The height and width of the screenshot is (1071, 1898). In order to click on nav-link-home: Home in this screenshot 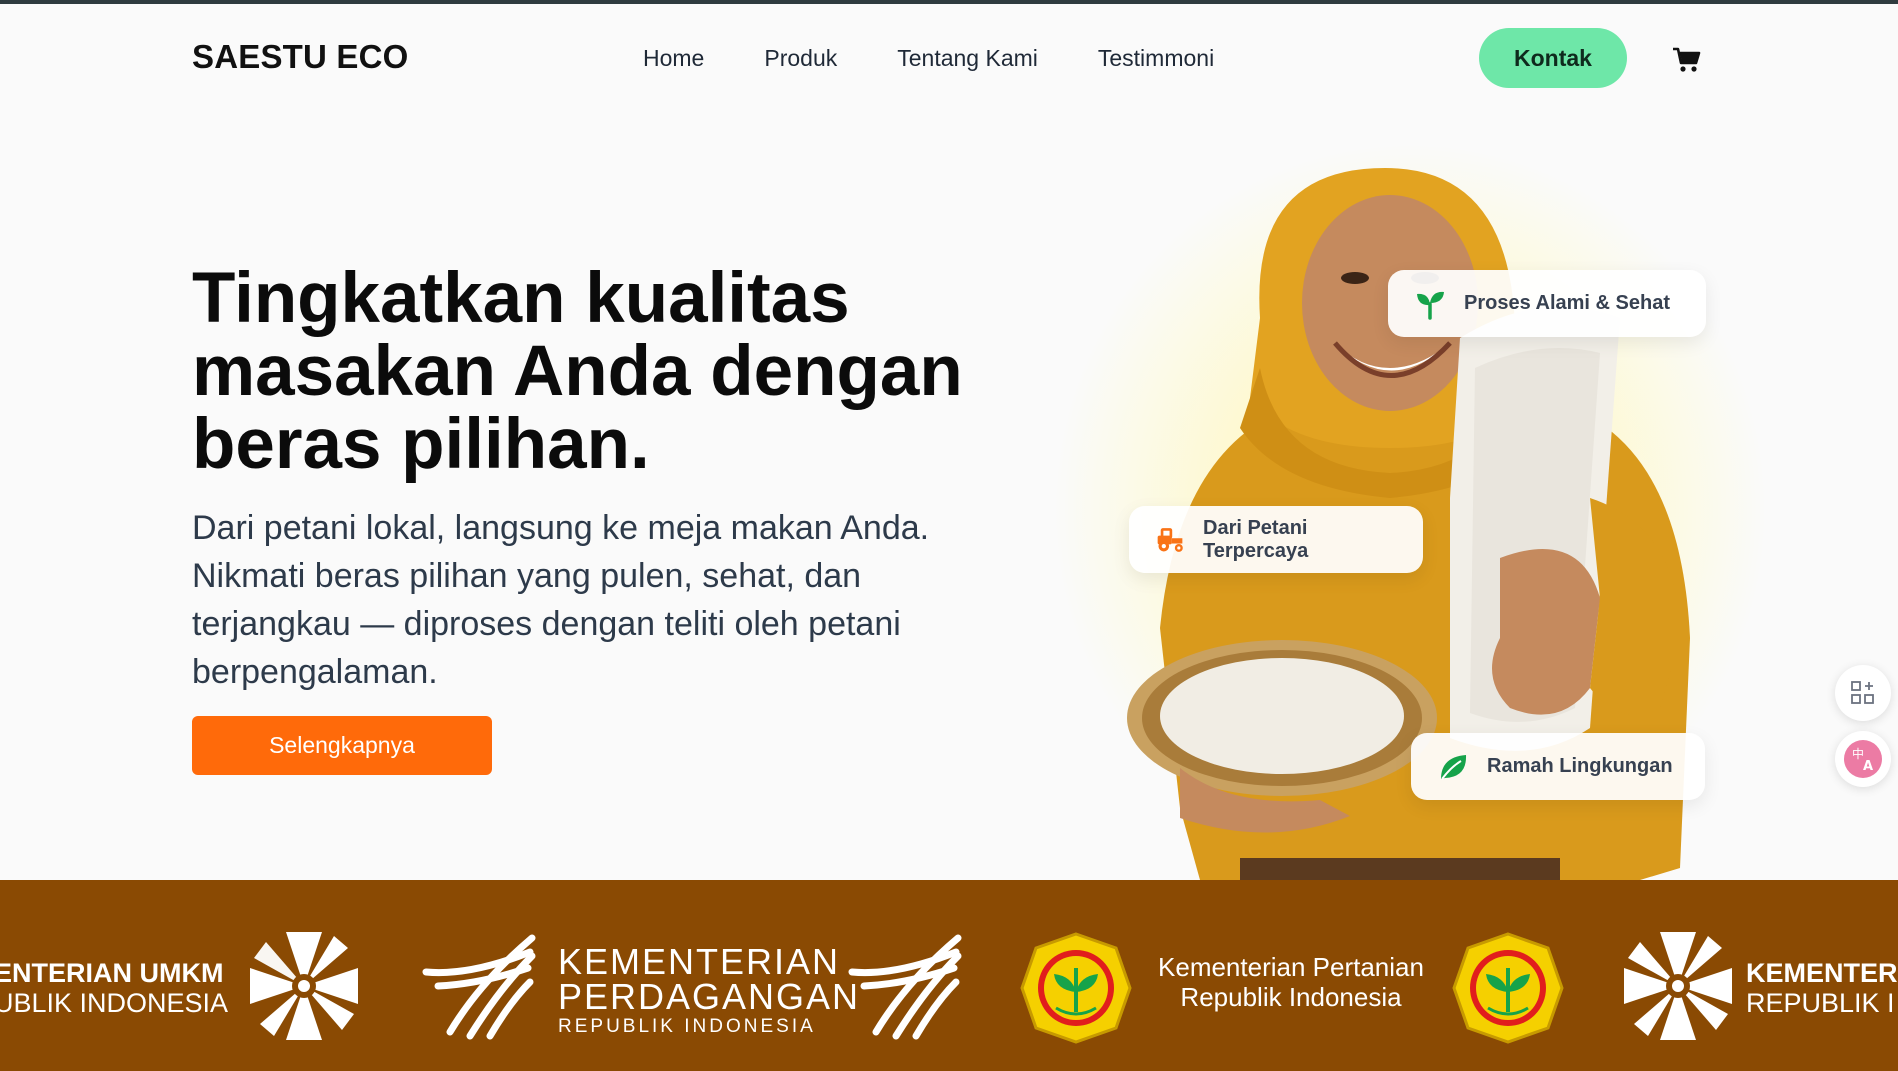, I will do `click(673, 58)`.